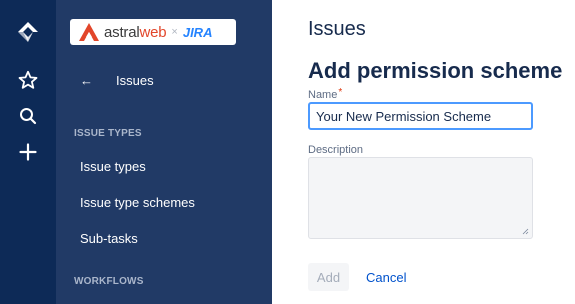  What do you see at coordinates (386, 277) in the screenshot?
I see `cancel-button: Cancel` at bounding box center [386, 277].